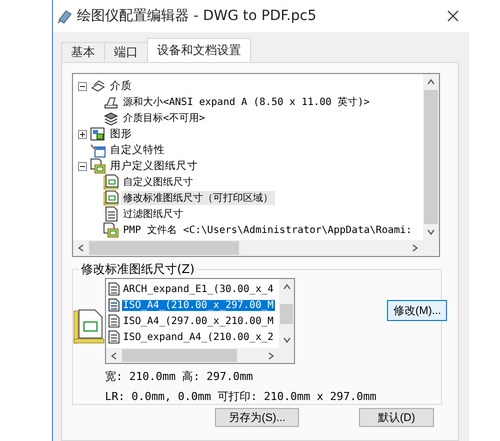 This screenshot has height=441, width=500. I want to click on list-item: ISO_A4_(297.00_x_210.00_M, so click(198, 321).